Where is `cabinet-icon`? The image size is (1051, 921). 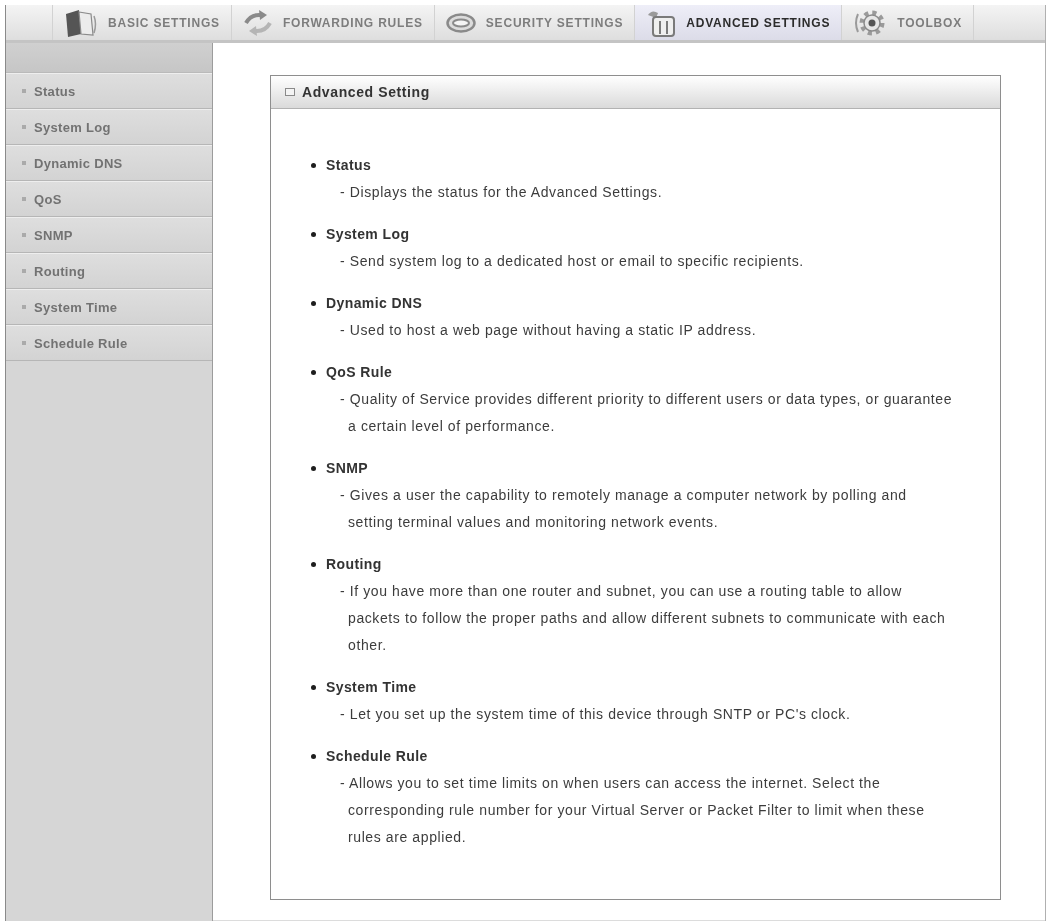
cabinet-icon is located at coordinates (661, 22).